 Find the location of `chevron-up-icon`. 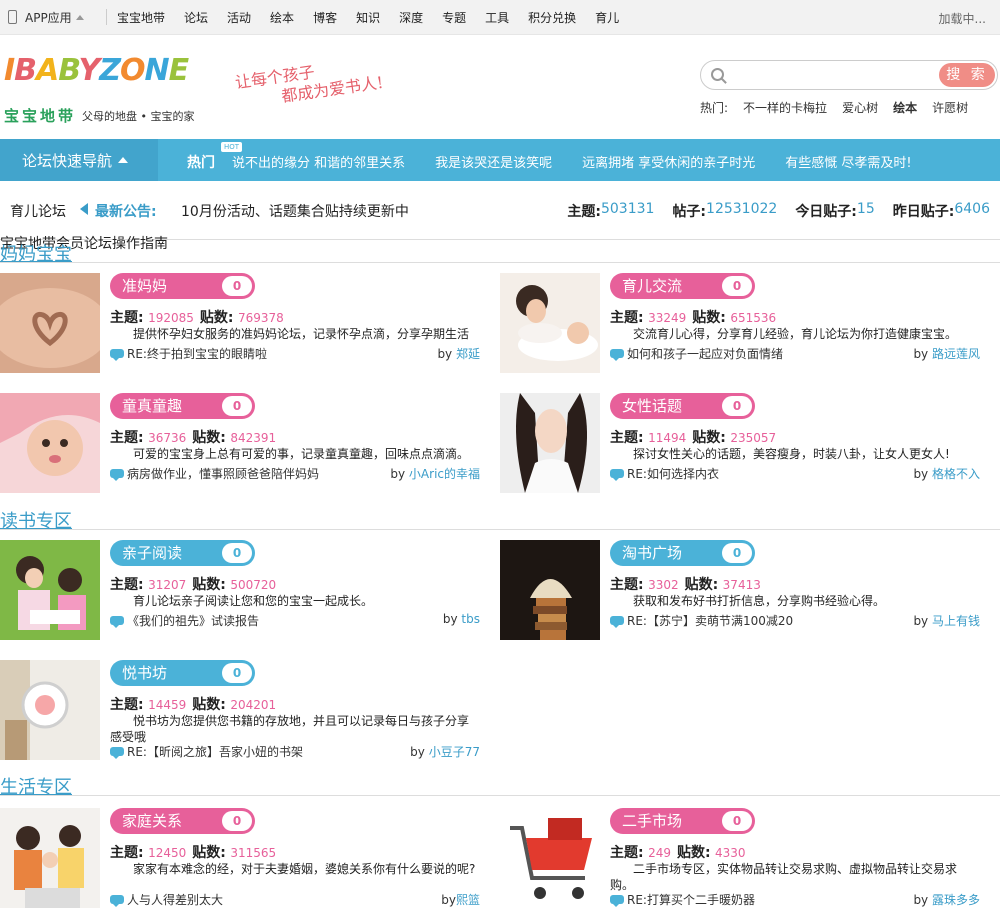

chevron-up-icon is located at coordinates (79, 17).